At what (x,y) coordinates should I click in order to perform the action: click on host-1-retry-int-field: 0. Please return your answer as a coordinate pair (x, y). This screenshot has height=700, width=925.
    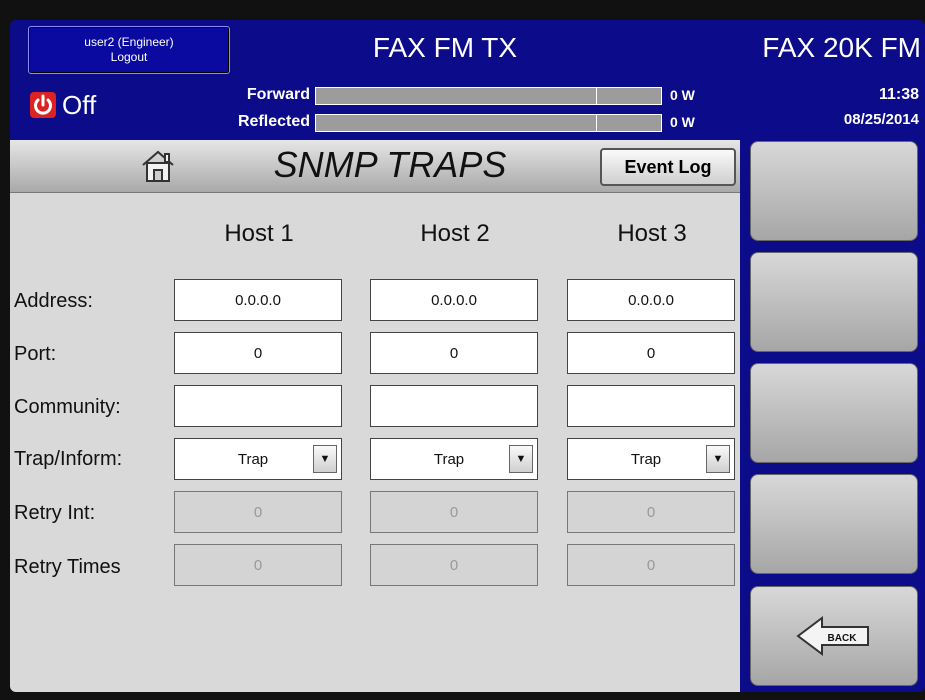
    Looking at the image, I should click on (258, 512).